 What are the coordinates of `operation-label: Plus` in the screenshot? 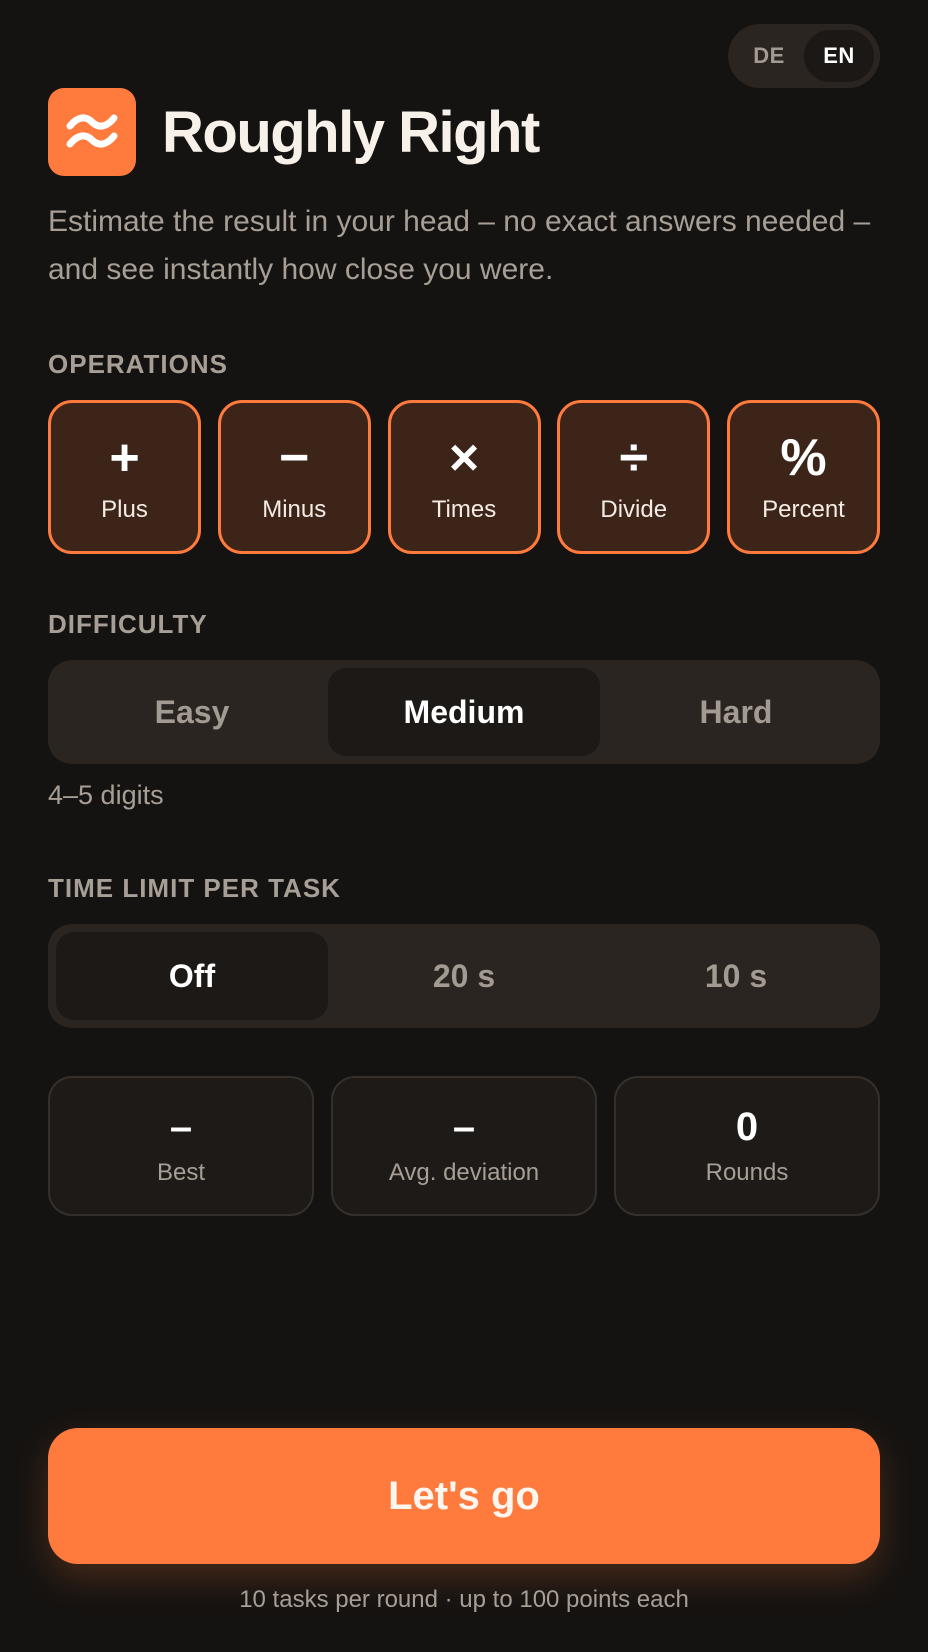 It's located at (124, 509).